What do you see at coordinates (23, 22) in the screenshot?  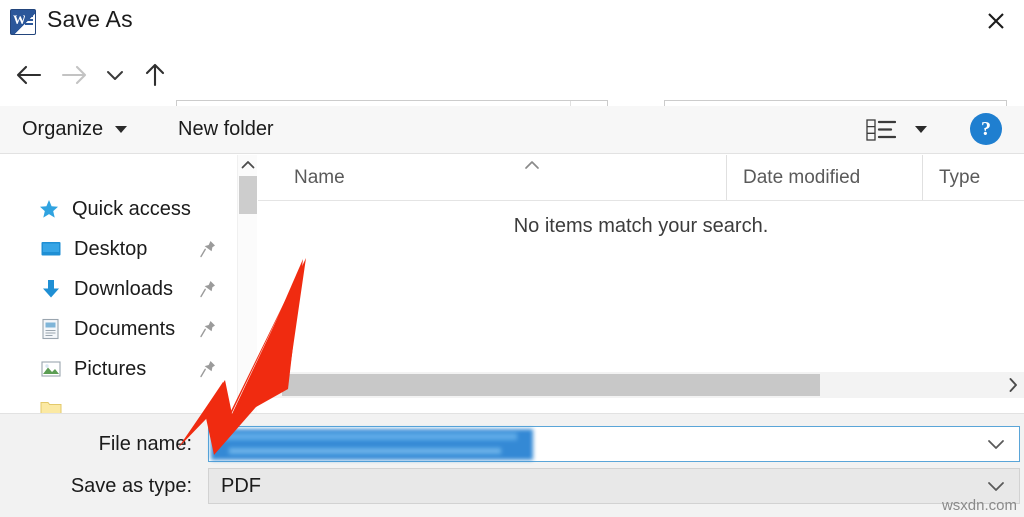 I see `word-icon: W` at bounding box center [23, 22].